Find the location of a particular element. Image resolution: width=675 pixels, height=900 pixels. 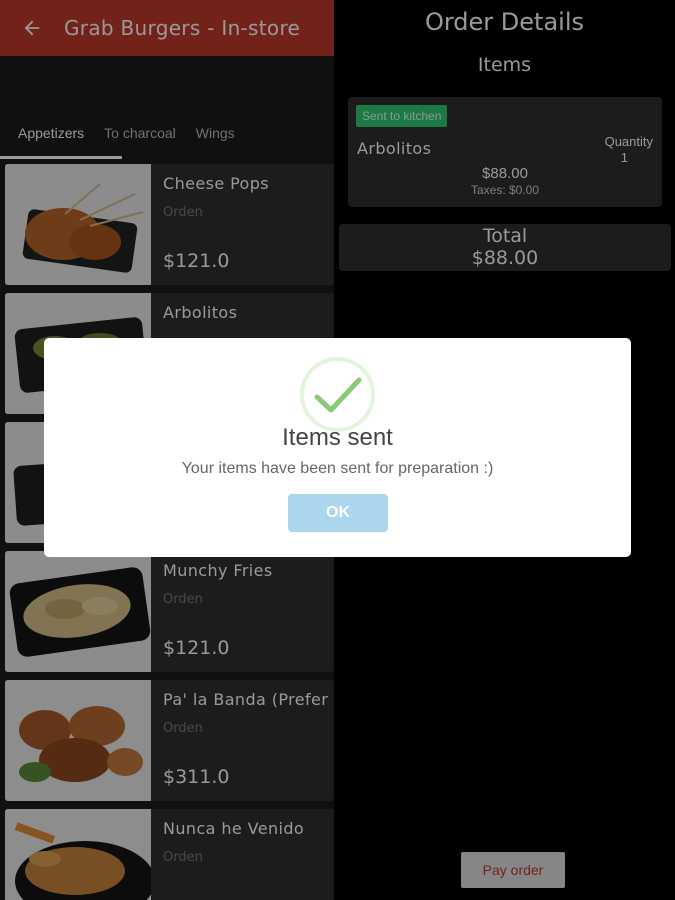

ok-button: OK is located at coordinates (338, 513).